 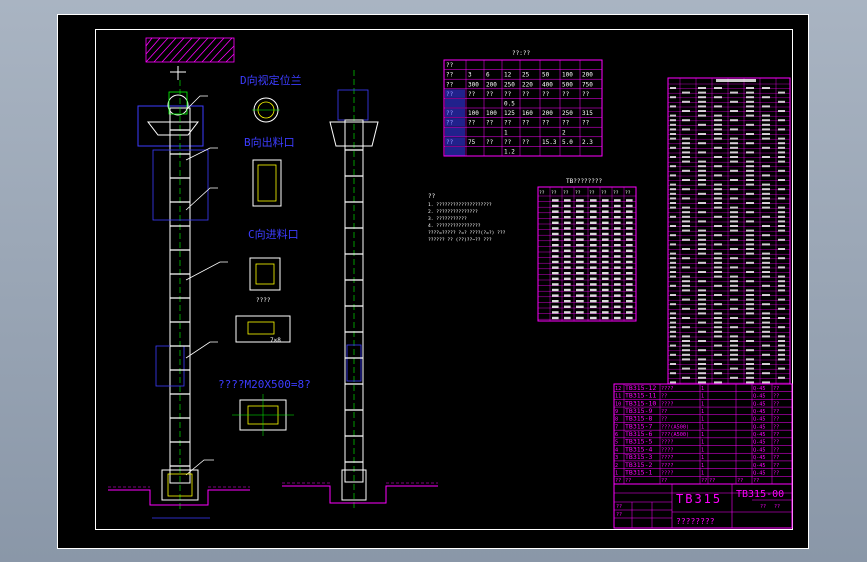 I want to click on title-small-3: ??, so click(x=763, y=507).